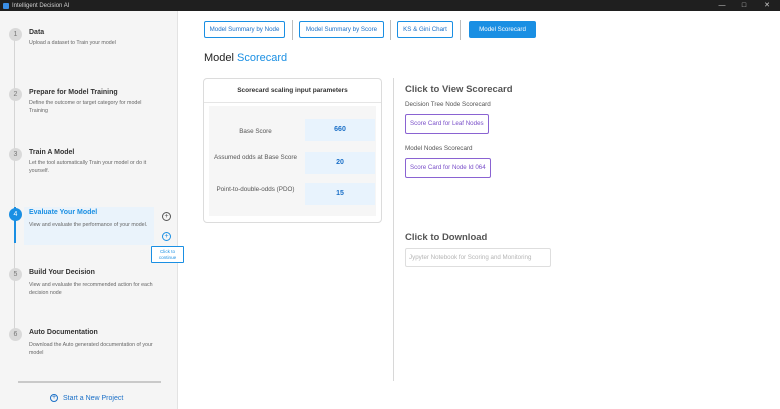 This screenshot has width=780, height=409. Describe the element at coordinates (52, 152) in the screenshot. I see `step-title: Train A Model` at that location.